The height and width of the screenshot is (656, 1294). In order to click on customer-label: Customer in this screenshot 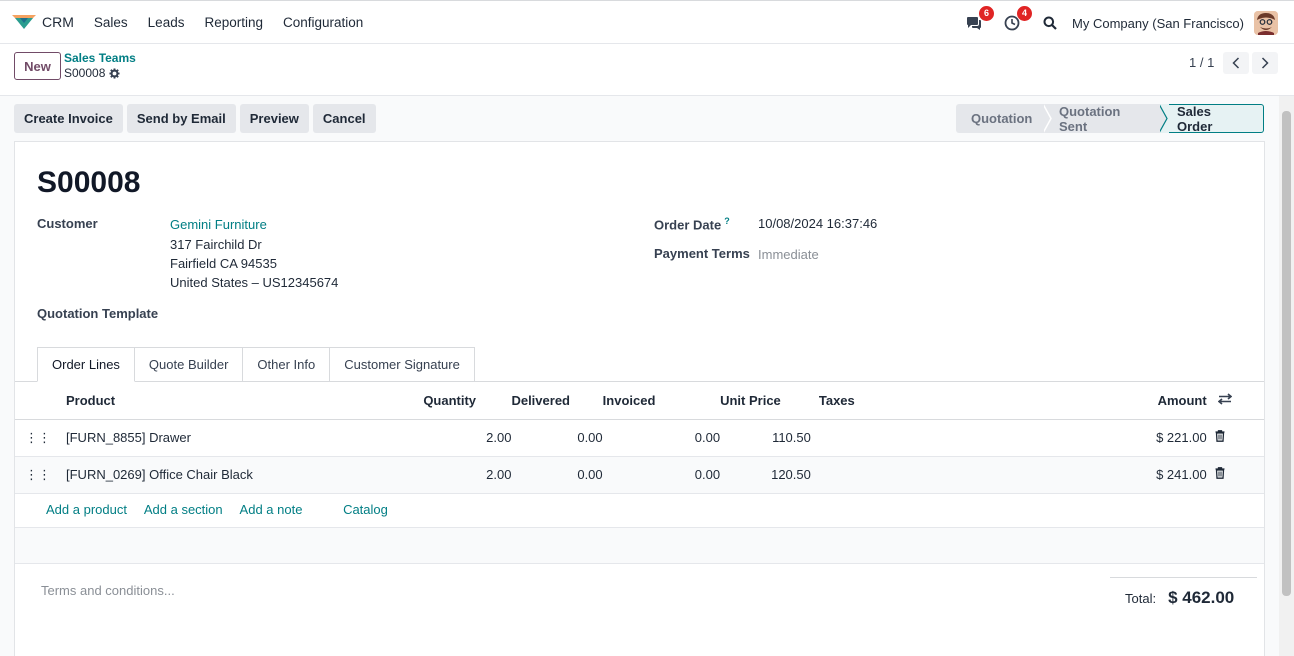, I will do `click(67, 223)`.